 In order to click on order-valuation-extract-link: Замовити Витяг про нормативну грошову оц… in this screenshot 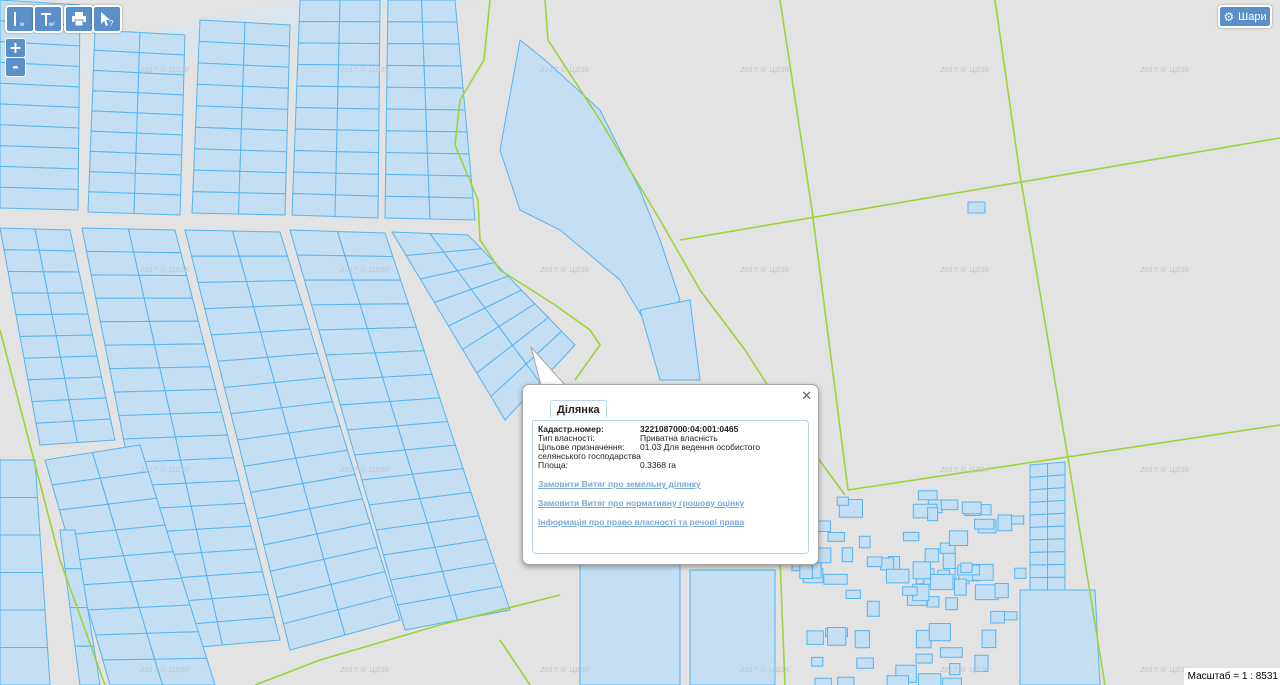, I will do `click(670, 503)`.